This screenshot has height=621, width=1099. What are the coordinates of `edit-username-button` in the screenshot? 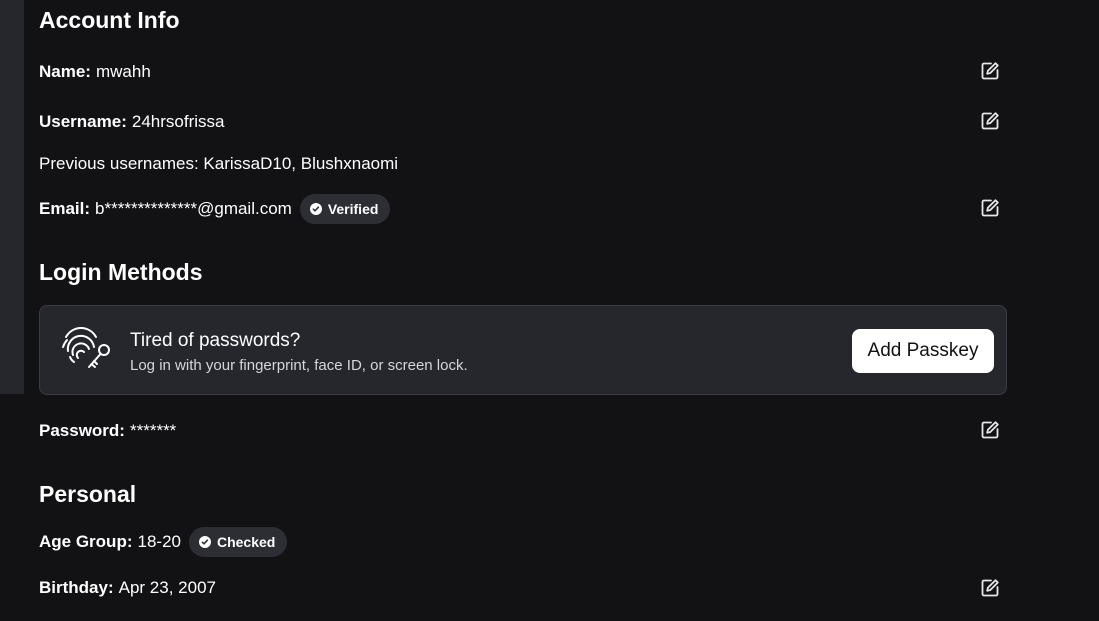 It's located at (990, 121).